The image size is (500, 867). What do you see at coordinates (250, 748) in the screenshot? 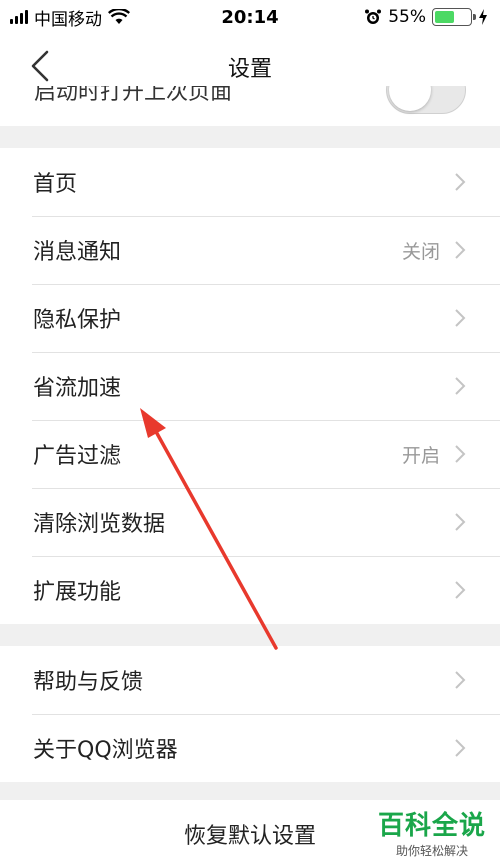
I see `setting-row-about: 关于QQ浏览器` at bounding box center [250, 748].